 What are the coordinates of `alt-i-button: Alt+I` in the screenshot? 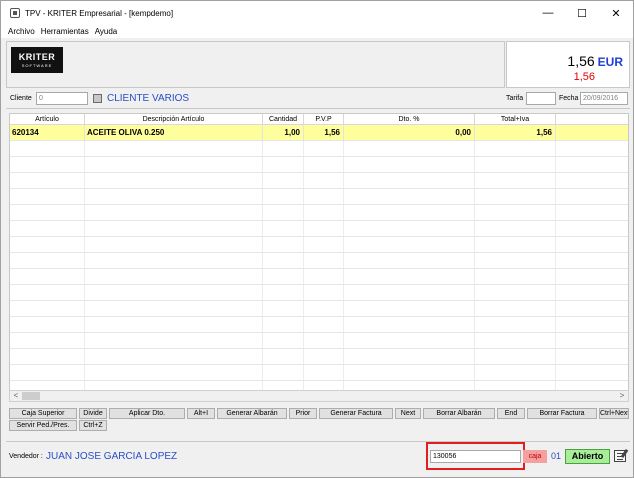 It's located at (201, 413).